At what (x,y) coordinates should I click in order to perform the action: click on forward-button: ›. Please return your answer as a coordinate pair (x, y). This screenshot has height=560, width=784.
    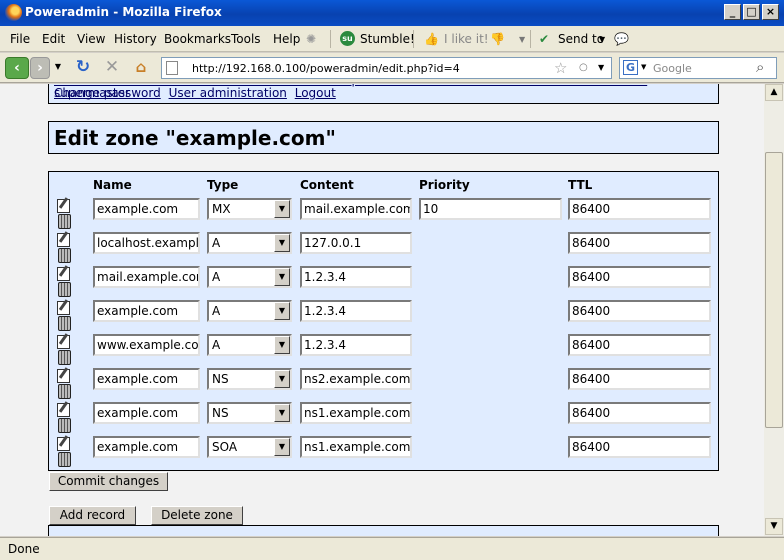
    Looking at the image, I should click on (40, 68).